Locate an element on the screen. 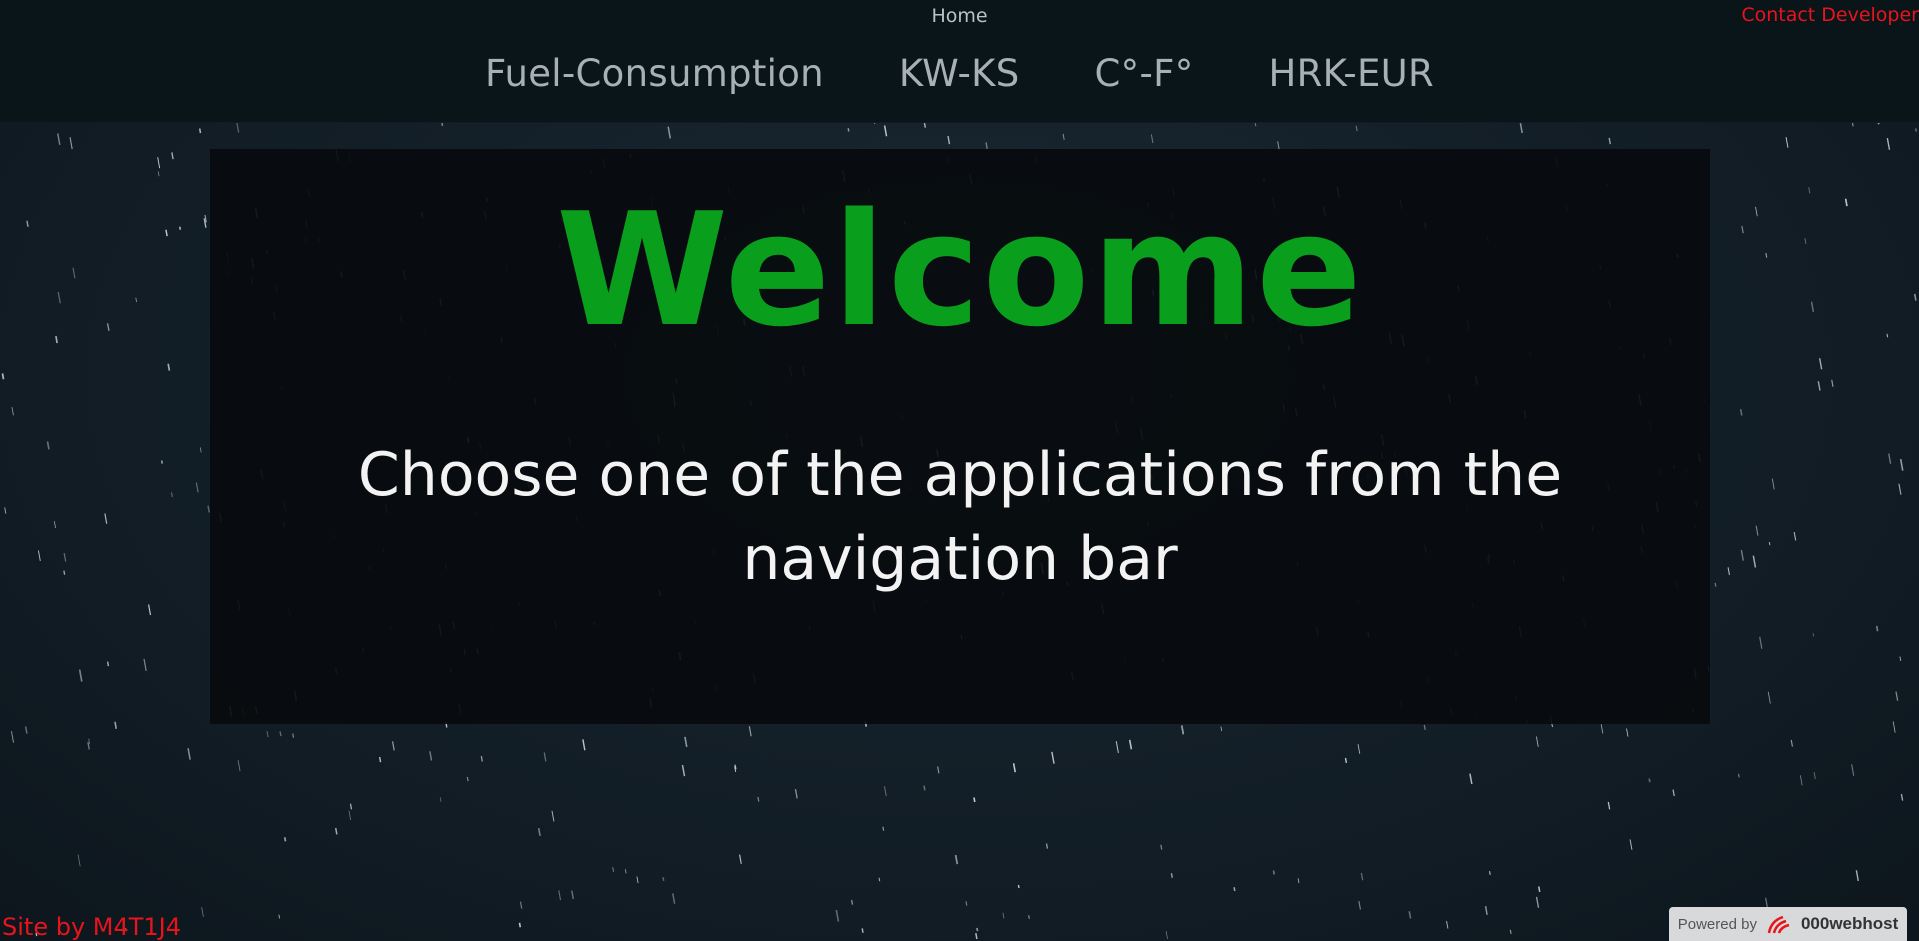 The height and width of the screenshot is (941, 1919). nav-item-kw-ks: KW-KS is located at coordinates (959, 73).